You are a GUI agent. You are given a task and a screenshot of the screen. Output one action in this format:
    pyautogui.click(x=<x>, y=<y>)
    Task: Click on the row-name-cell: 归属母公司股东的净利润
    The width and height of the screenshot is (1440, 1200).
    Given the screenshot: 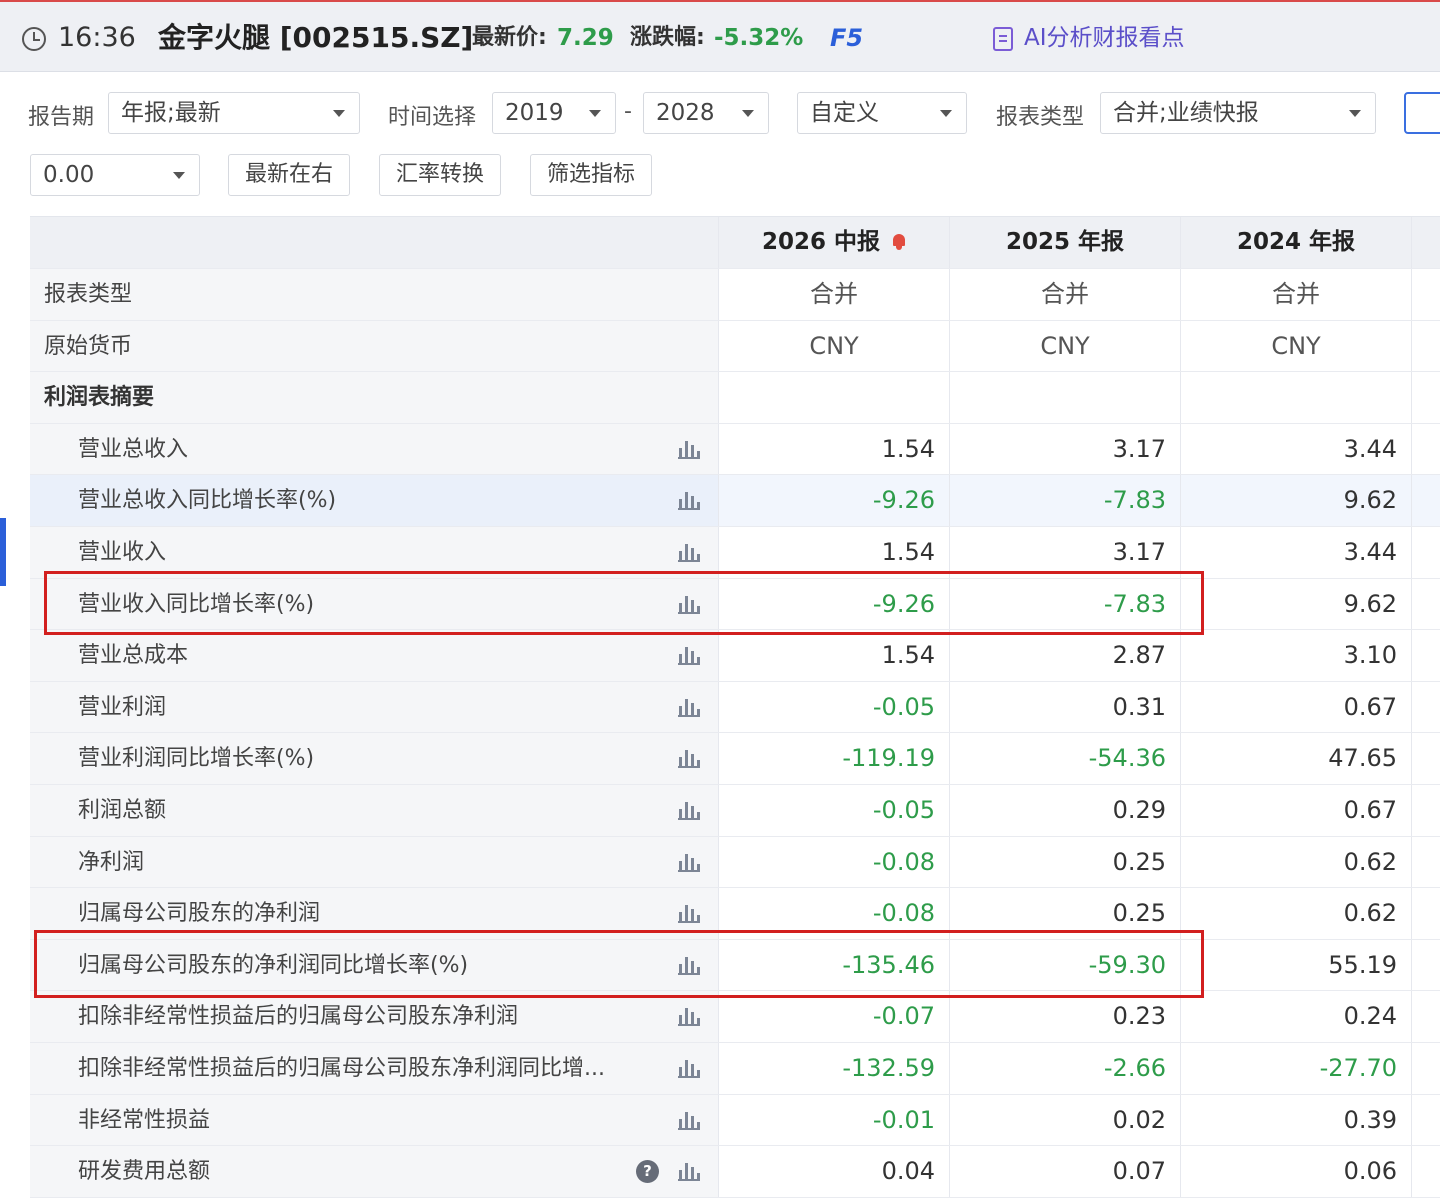 What is the action you would take?
    pyautogui.click(x=374, y=913)
    